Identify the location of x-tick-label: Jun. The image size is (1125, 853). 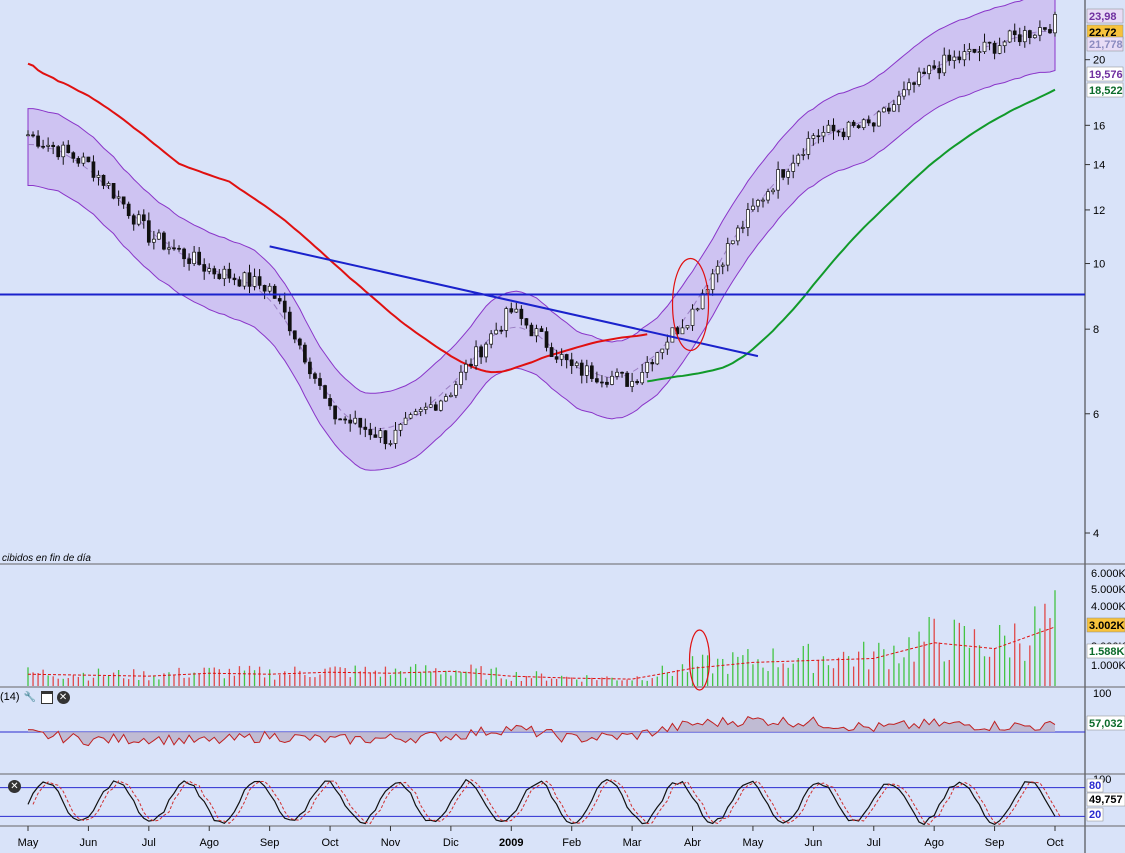
(813, 843).